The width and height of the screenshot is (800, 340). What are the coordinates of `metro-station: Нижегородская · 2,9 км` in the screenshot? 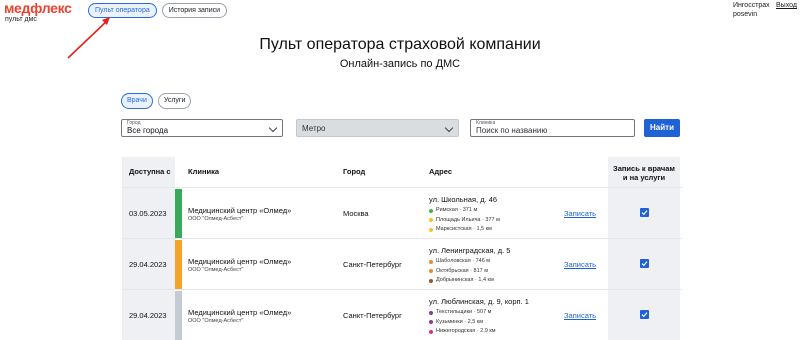 It's located at (462, 332).